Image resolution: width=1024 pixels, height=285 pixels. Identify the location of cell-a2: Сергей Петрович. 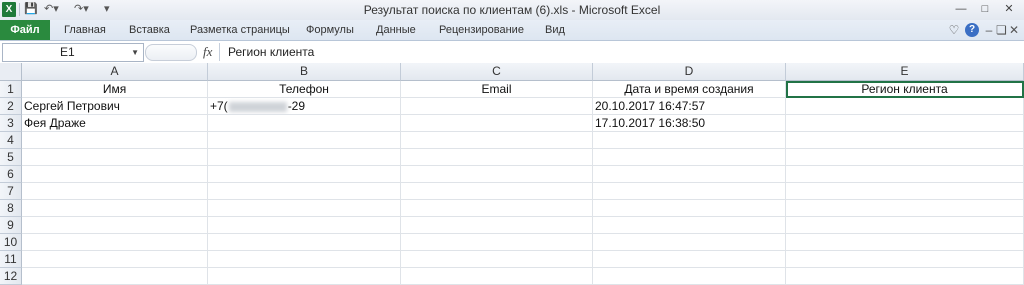
(115, 106).